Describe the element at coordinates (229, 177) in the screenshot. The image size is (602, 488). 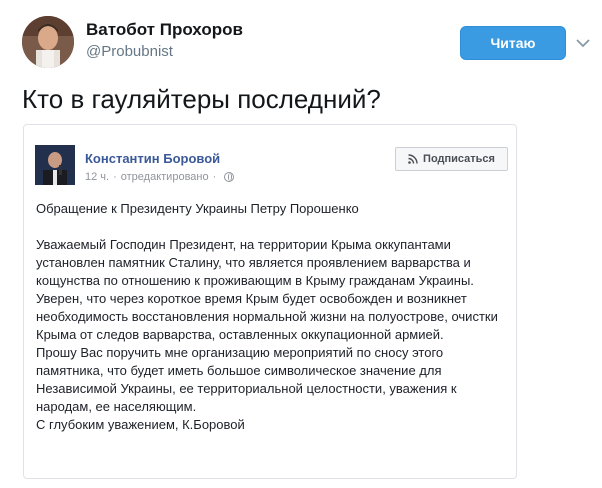
I see `globe-icon` at that location.